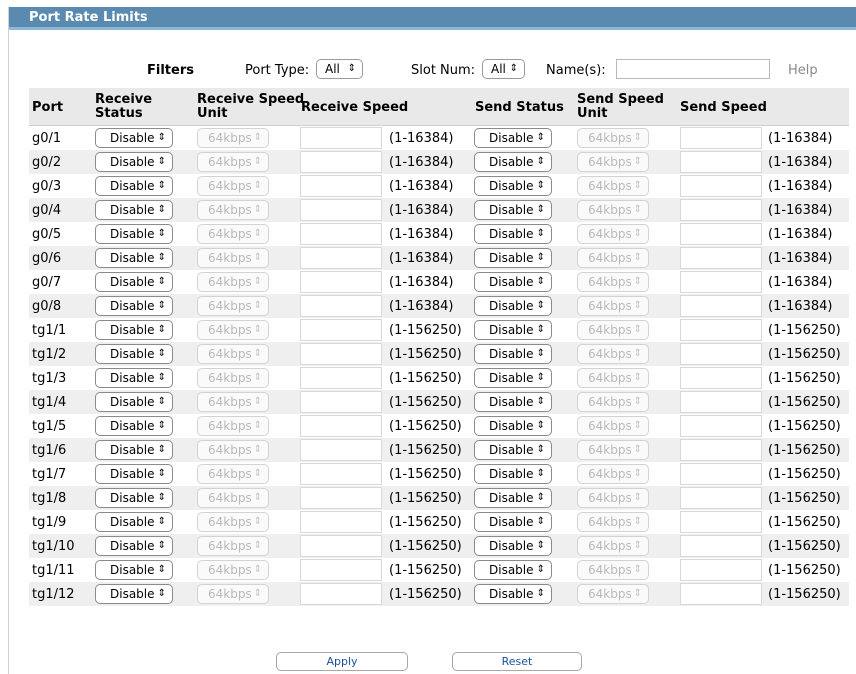  I want to click on reset-button: Reset, so click(517, 661).